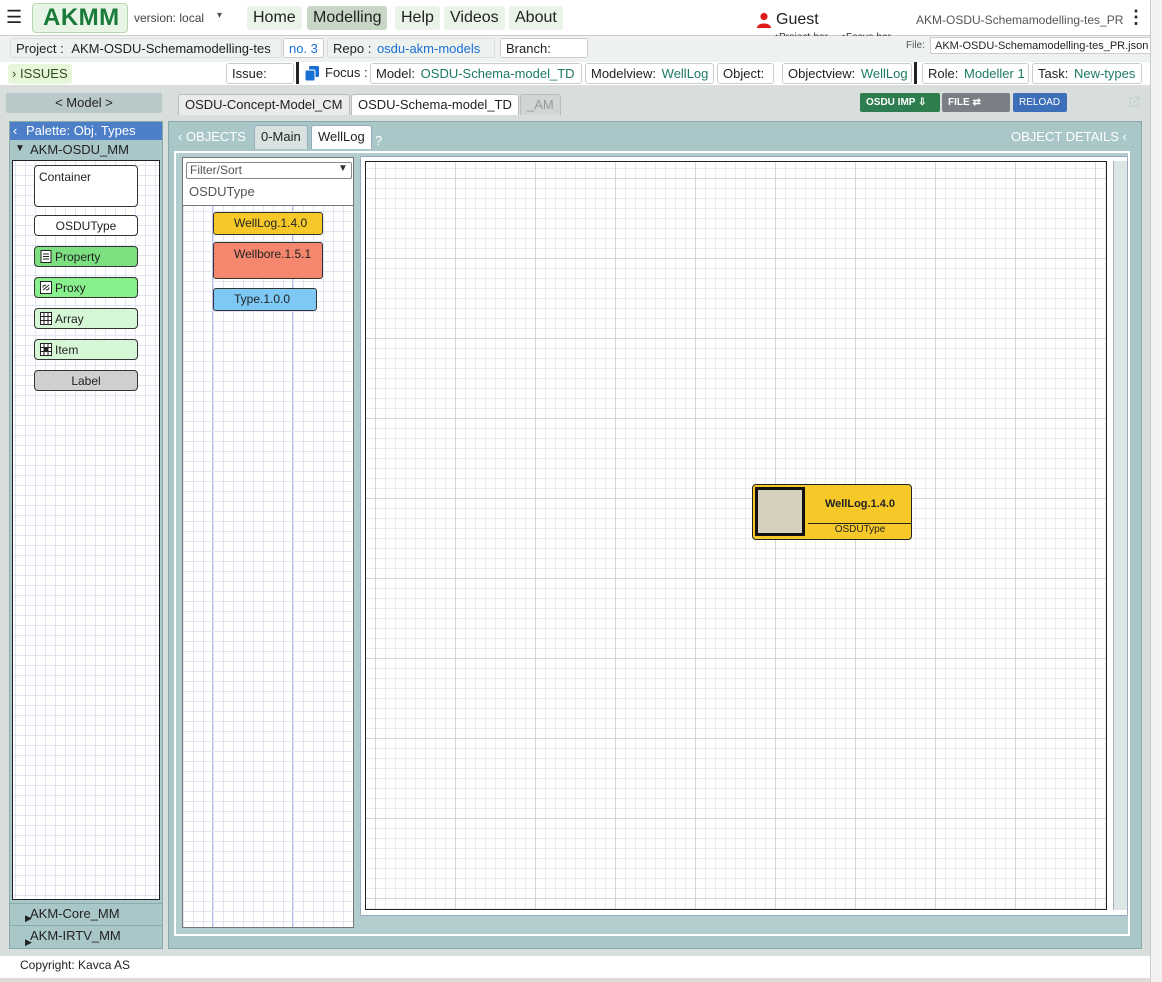  What do you see at coordinates (86, 913) in the screenshot?
I see `palette-metamodel-core: ▶ AKM-Core_MM` at bounding box center [86, 913].